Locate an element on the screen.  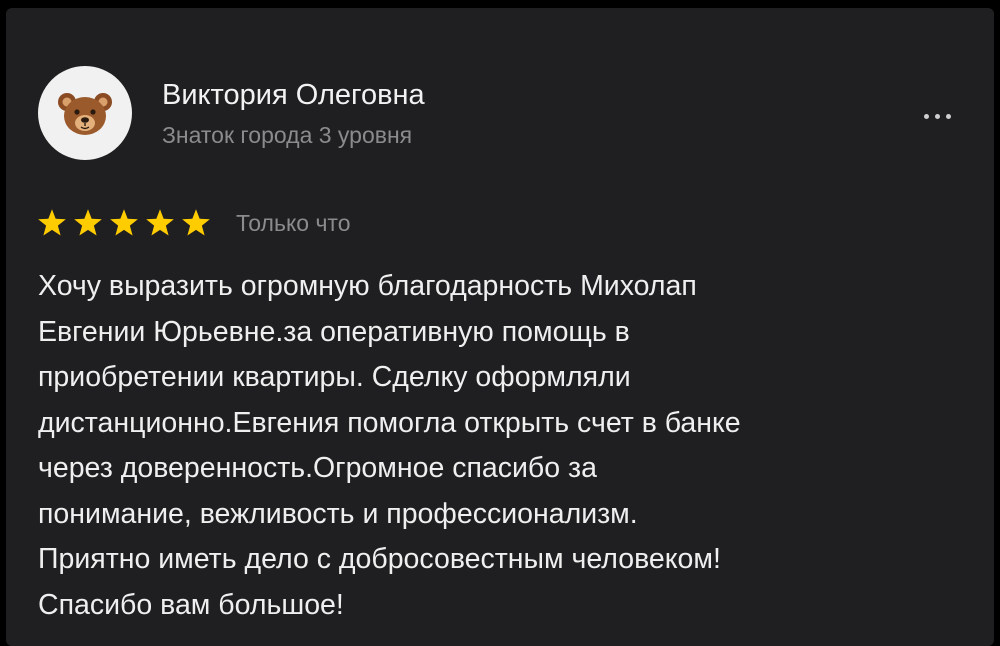
more-options-button is located at coordinates (938, 116).